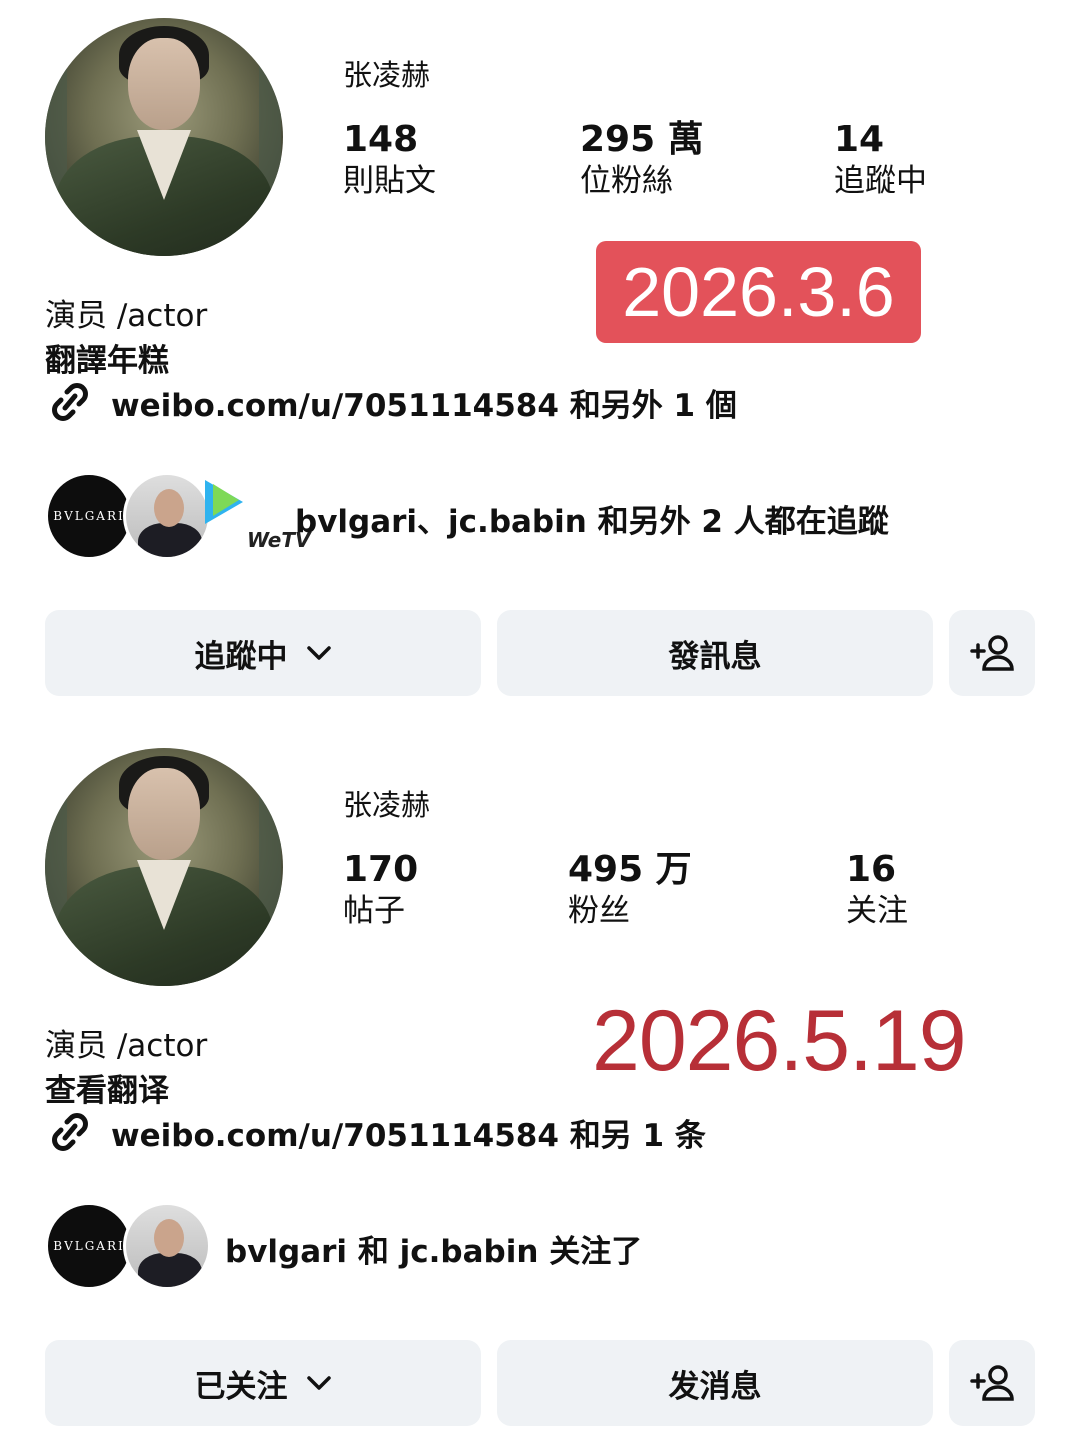 The image size is (1080, 1430). I want to click on following-button: 追蹤中, so click(263, 653).